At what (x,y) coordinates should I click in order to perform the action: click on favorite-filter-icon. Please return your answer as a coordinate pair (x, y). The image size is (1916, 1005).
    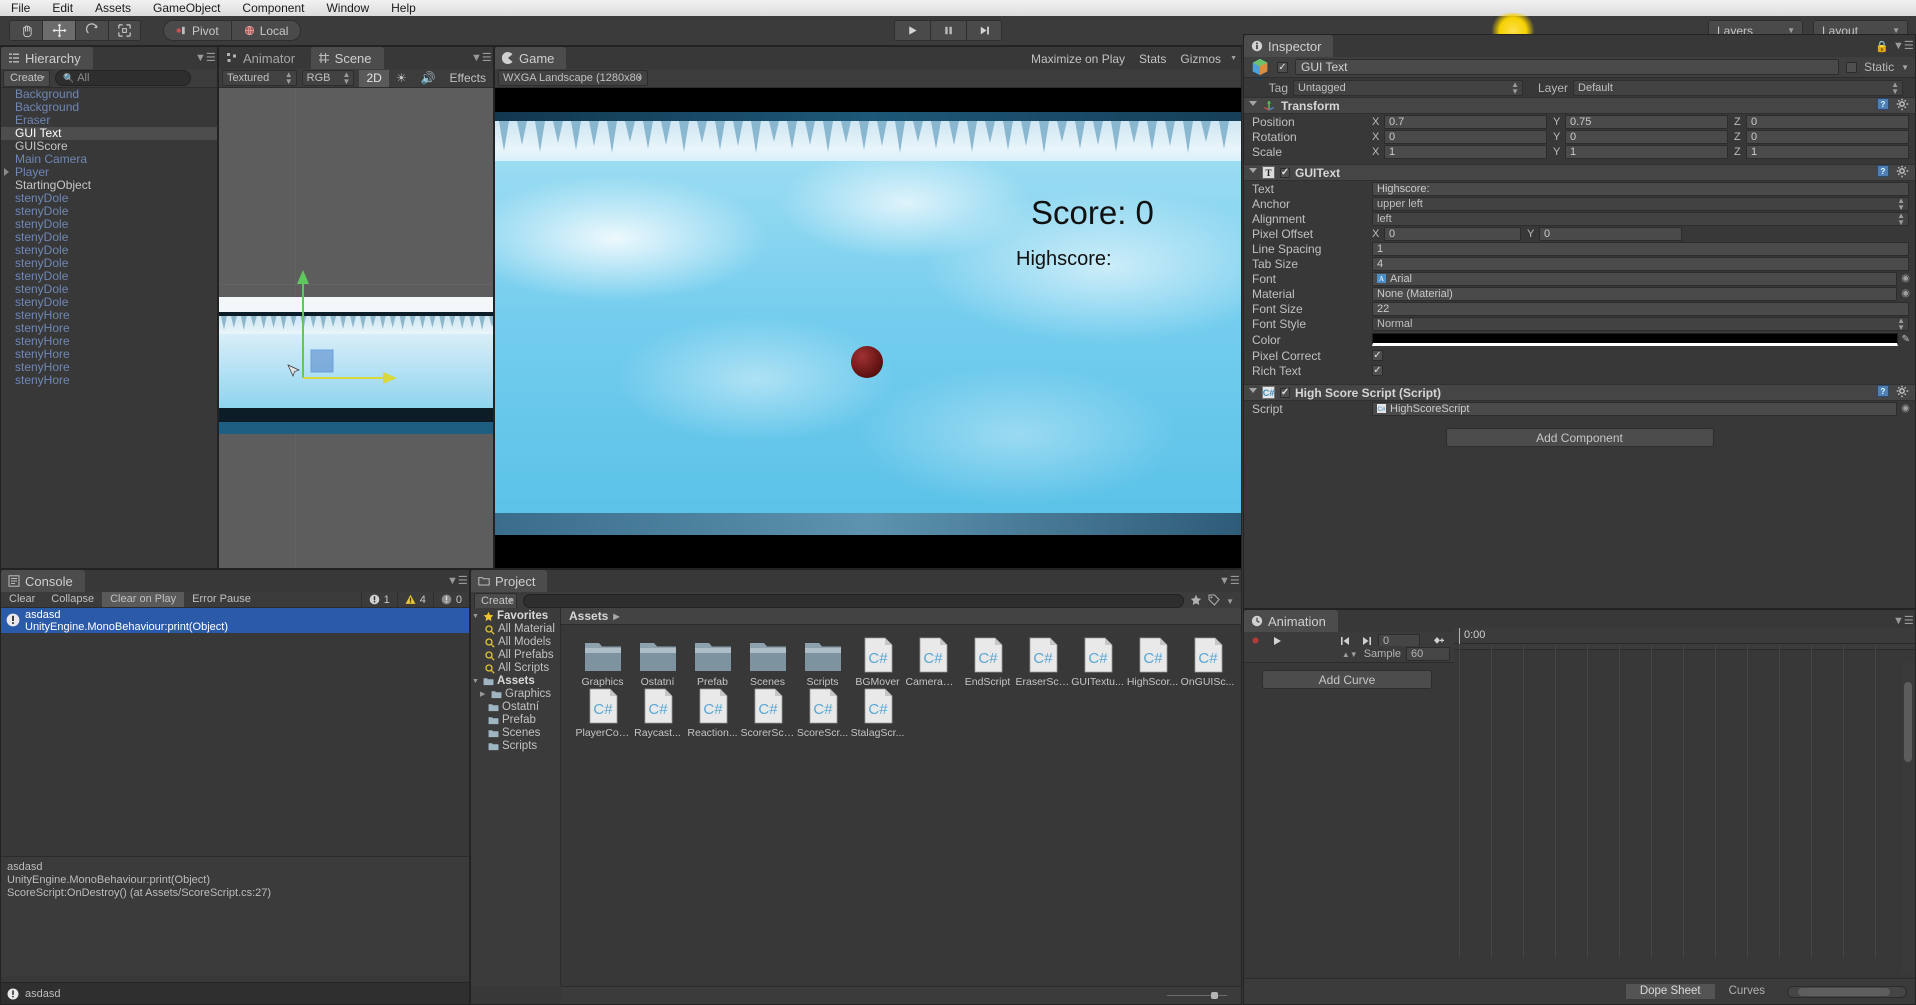
    Looking at the image, I should click on (1196, 601).